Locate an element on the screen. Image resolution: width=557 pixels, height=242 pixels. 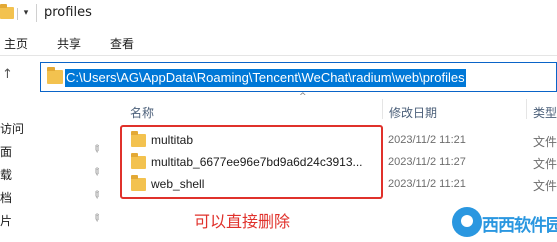
navigation-pane: 访问 面 ✎ 载 ✎ 档 ✎ 片 ✎ is located at coordinates (56, 169).